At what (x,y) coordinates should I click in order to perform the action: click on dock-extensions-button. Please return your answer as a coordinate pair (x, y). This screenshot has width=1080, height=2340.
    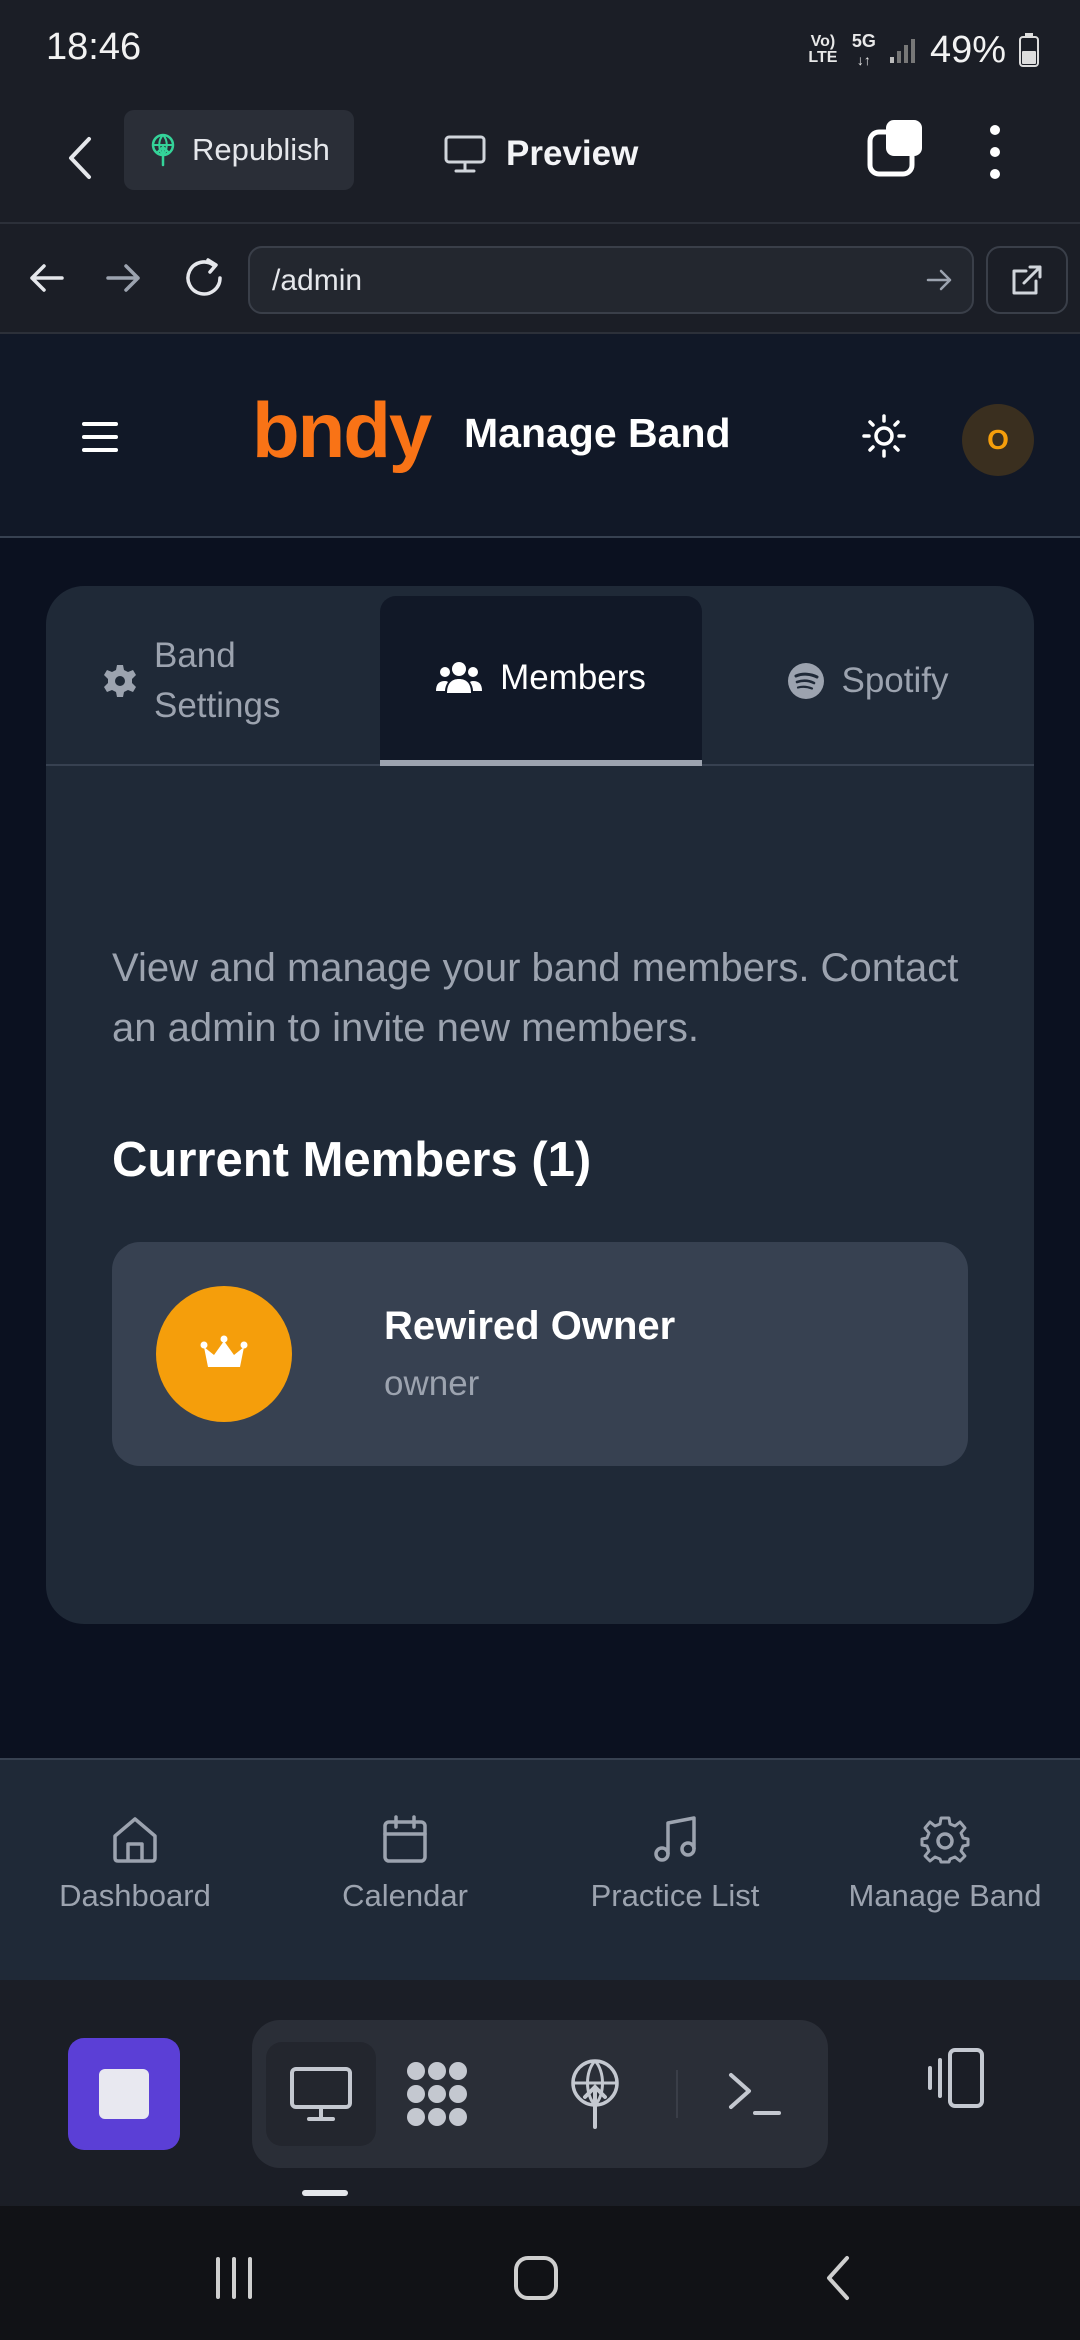
    Looking at the image, I should click on (437, 2094).